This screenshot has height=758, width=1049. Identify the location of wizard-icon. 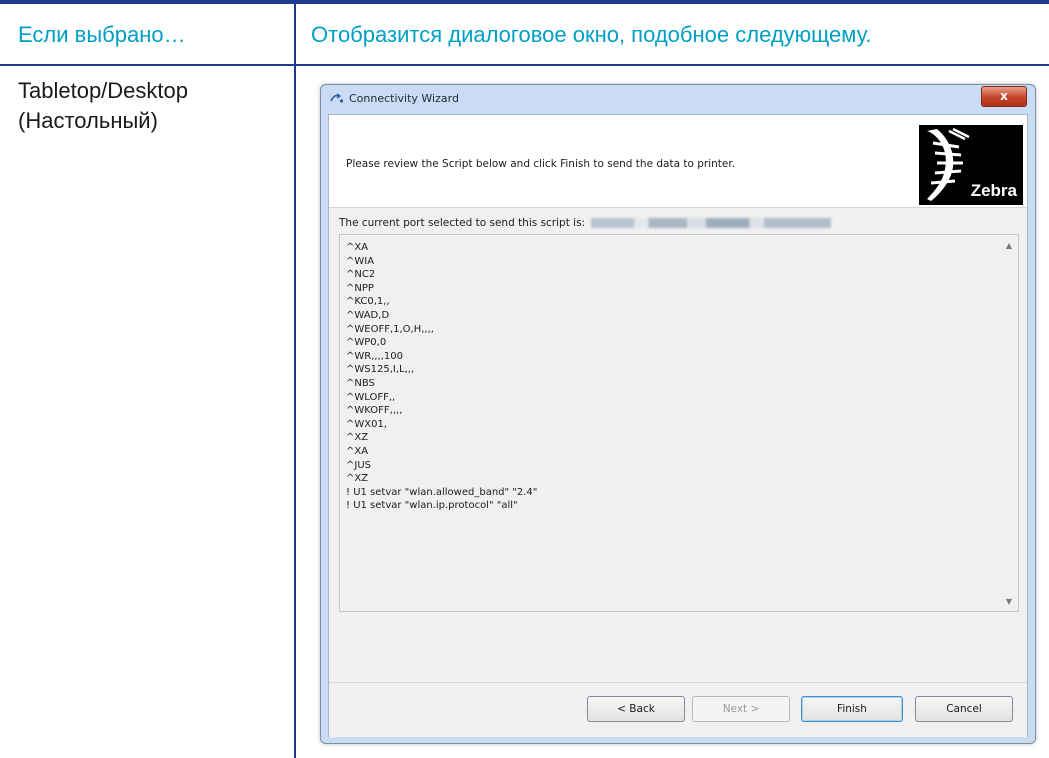
(337, 98).